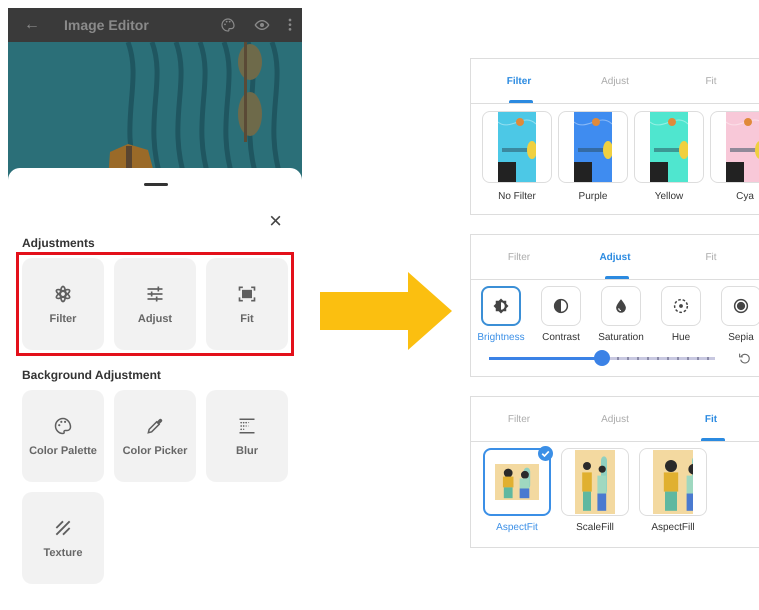 The image size is (759, 610). Describe the element at coordinates (155, 294) in the screenshot. I see `sliders-icon` at that location.